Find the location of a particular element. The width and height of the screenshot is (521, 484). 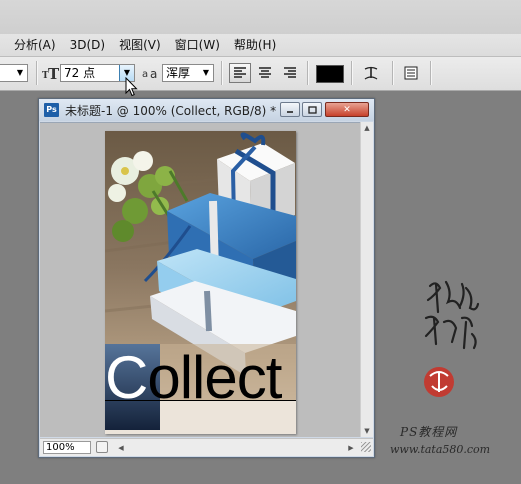

menu-help: 帮助(H) is located at coordinates (255, 45).